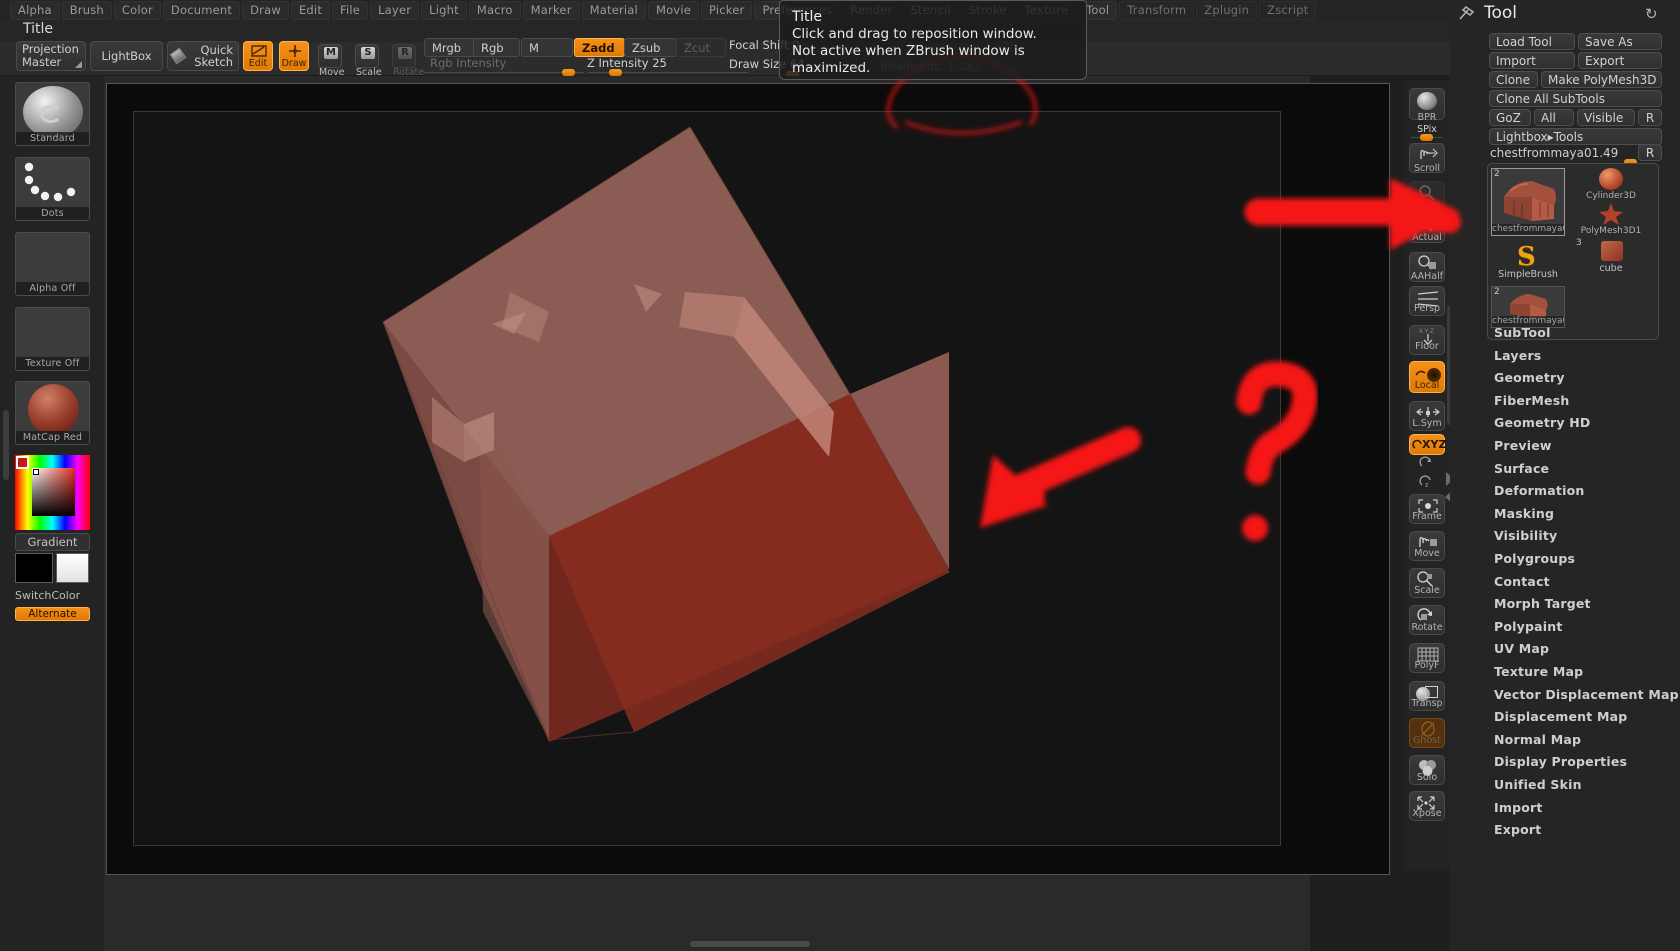  Describe the element at coordinates (1537, 739) in the screenshot. I see `subpalette-normal-map: Normal Map` at that location.